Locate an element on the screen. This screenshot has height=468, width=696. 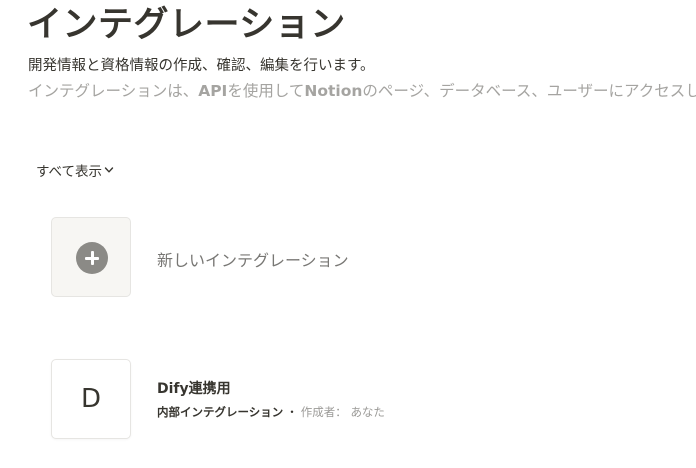
filter-dropdown: すべて表示 is located at coordinates (75, 170).